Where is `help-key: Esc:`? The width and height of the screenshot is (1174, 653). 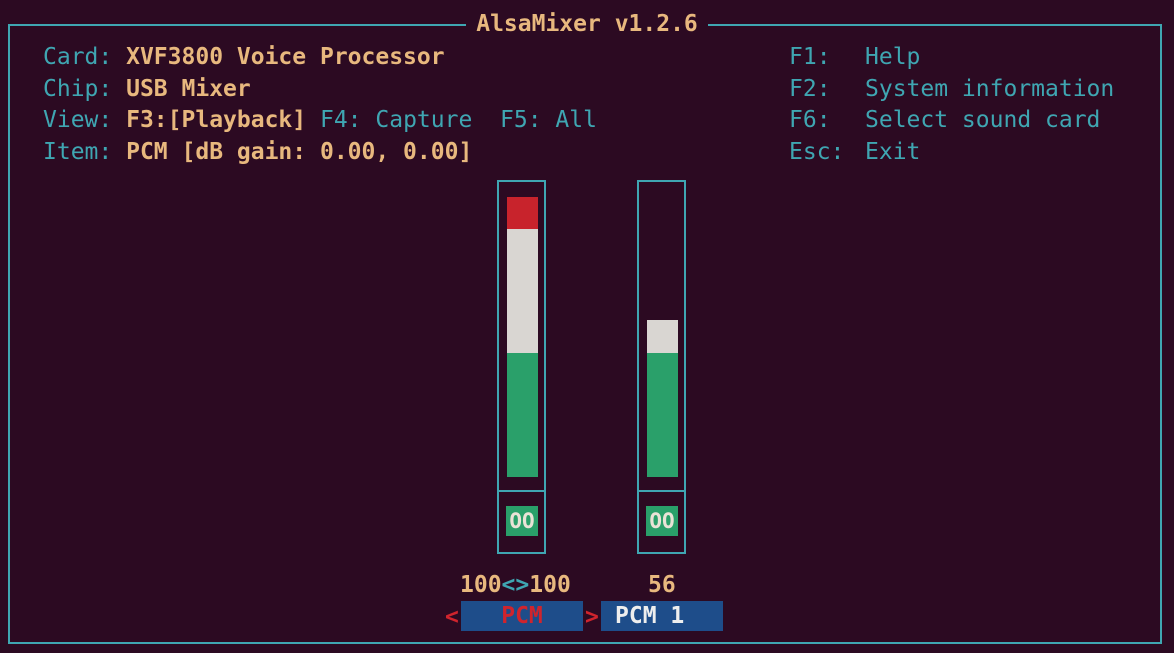
help-key: Esc: is located at coordinates (817, 152).